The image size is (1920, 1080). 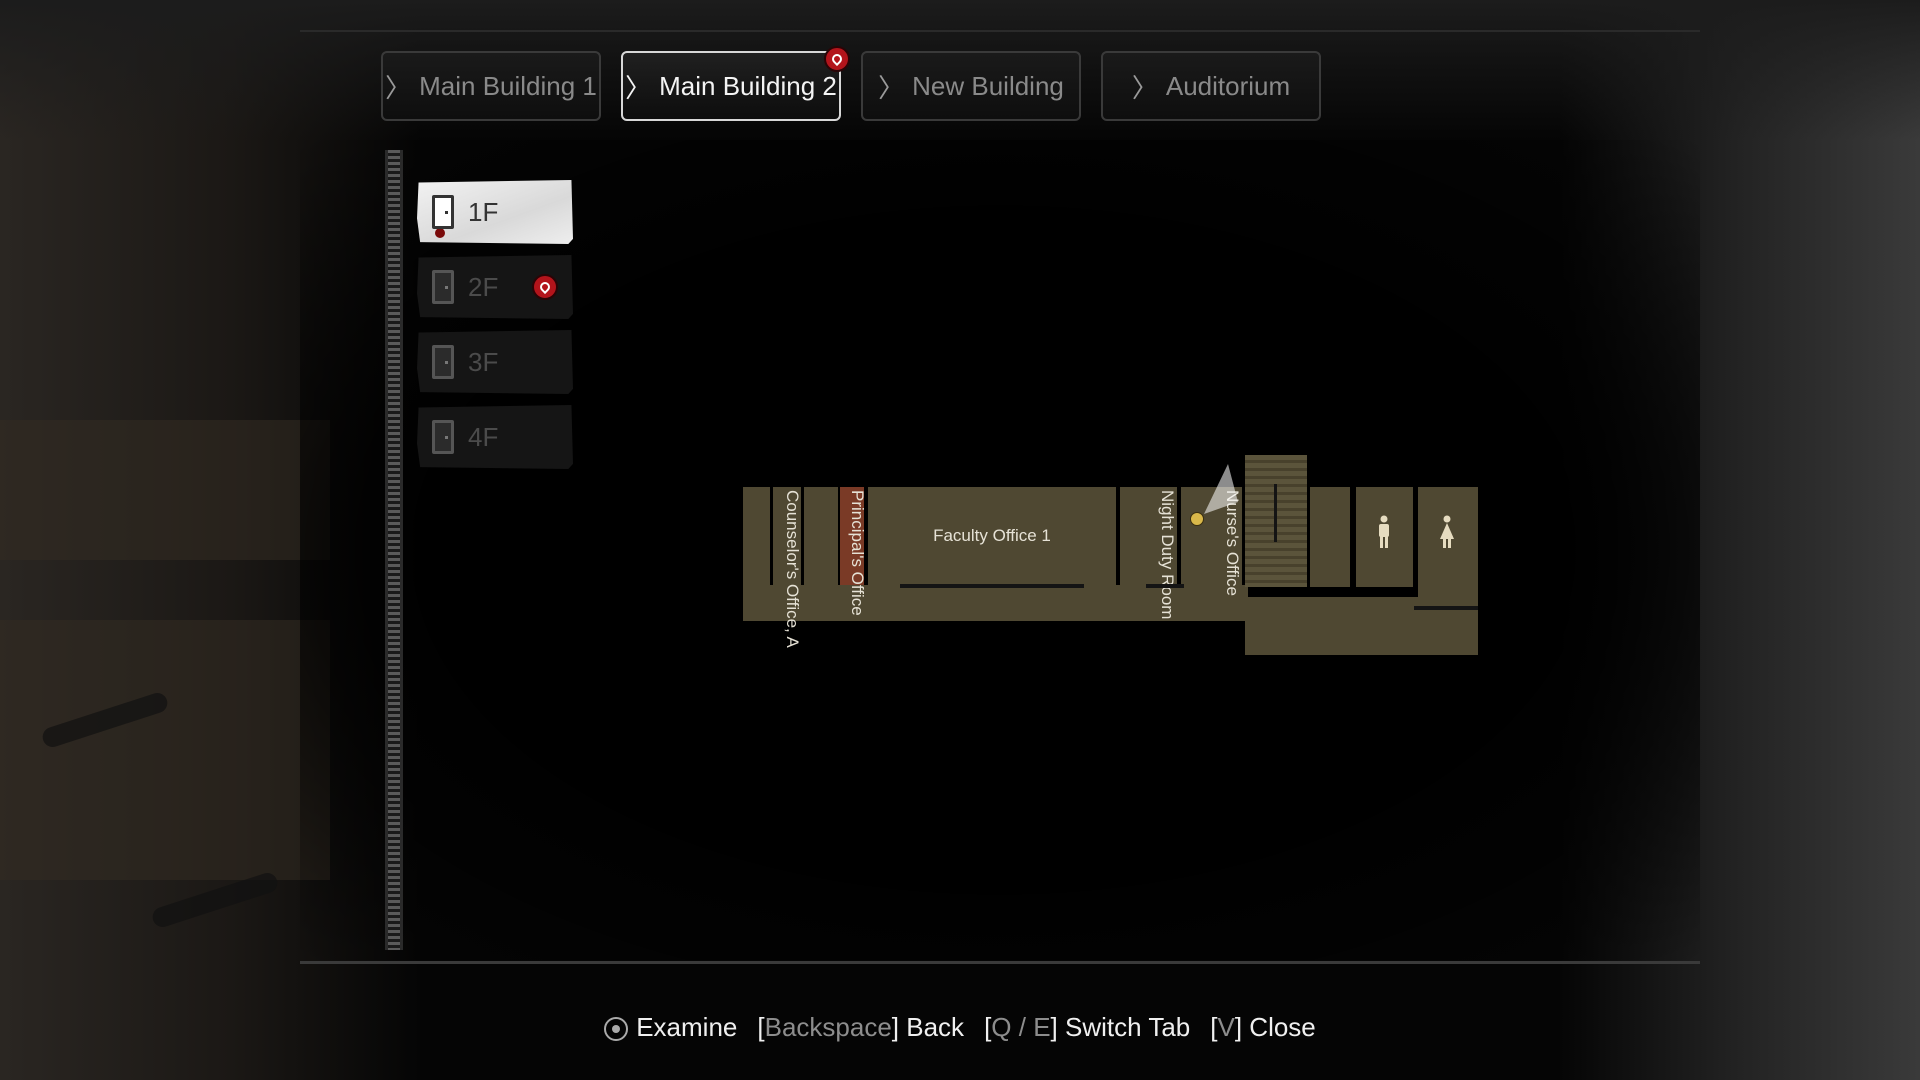 I want to click on room-label: Principal's Office, so click(x=857, y=553).